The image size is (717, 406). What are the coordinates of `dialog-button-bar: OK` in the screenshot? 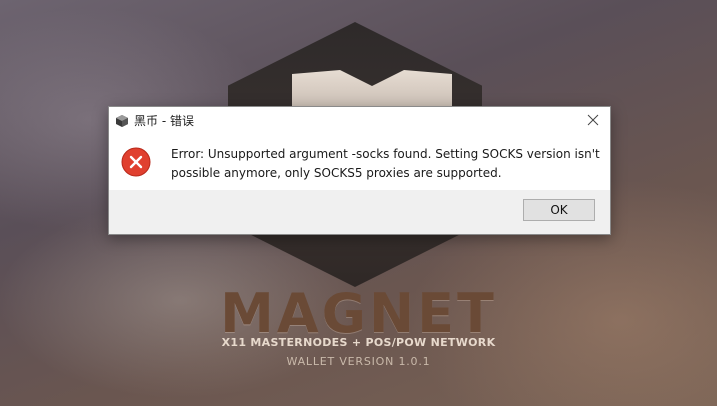 It's located at (359, 212).